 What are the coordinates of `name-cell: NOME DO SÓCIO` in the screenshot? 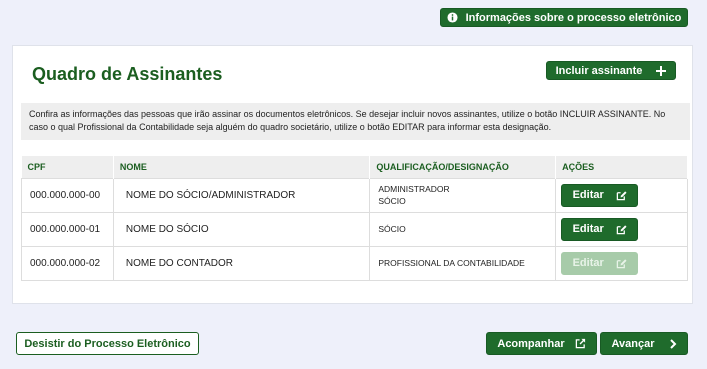 It's located at (241, 229).